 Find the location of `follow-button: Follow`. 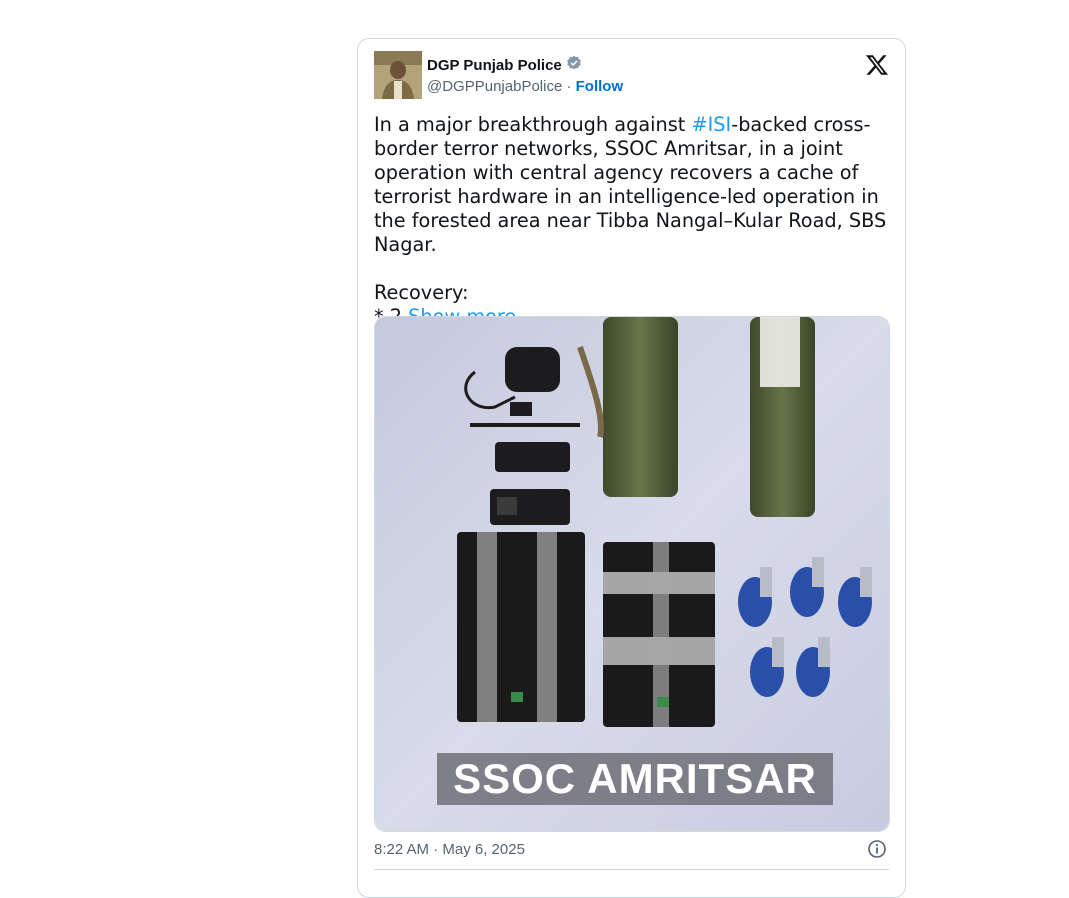

follow-button: Follow is located at coordinates (600, 86).